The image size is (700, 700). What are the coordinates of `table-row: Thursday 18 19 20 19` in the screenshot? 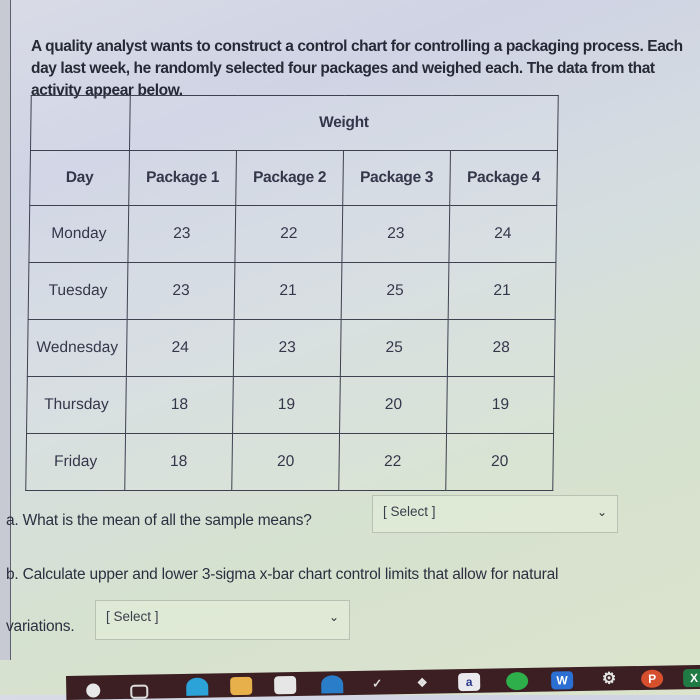 It's located at (290, 405).